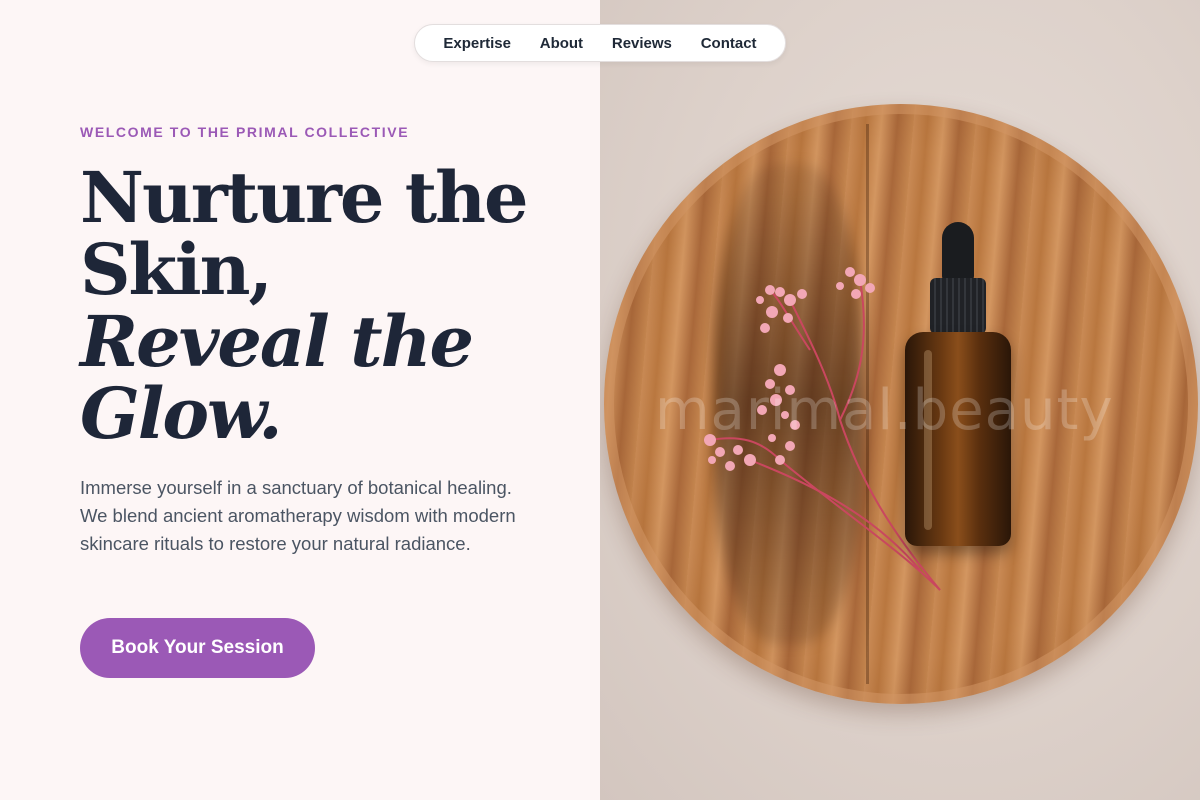 The height and width of the screenshot is (800, 1200). I want to click on nav-link-expertise: Expertise, so click(477, 43).